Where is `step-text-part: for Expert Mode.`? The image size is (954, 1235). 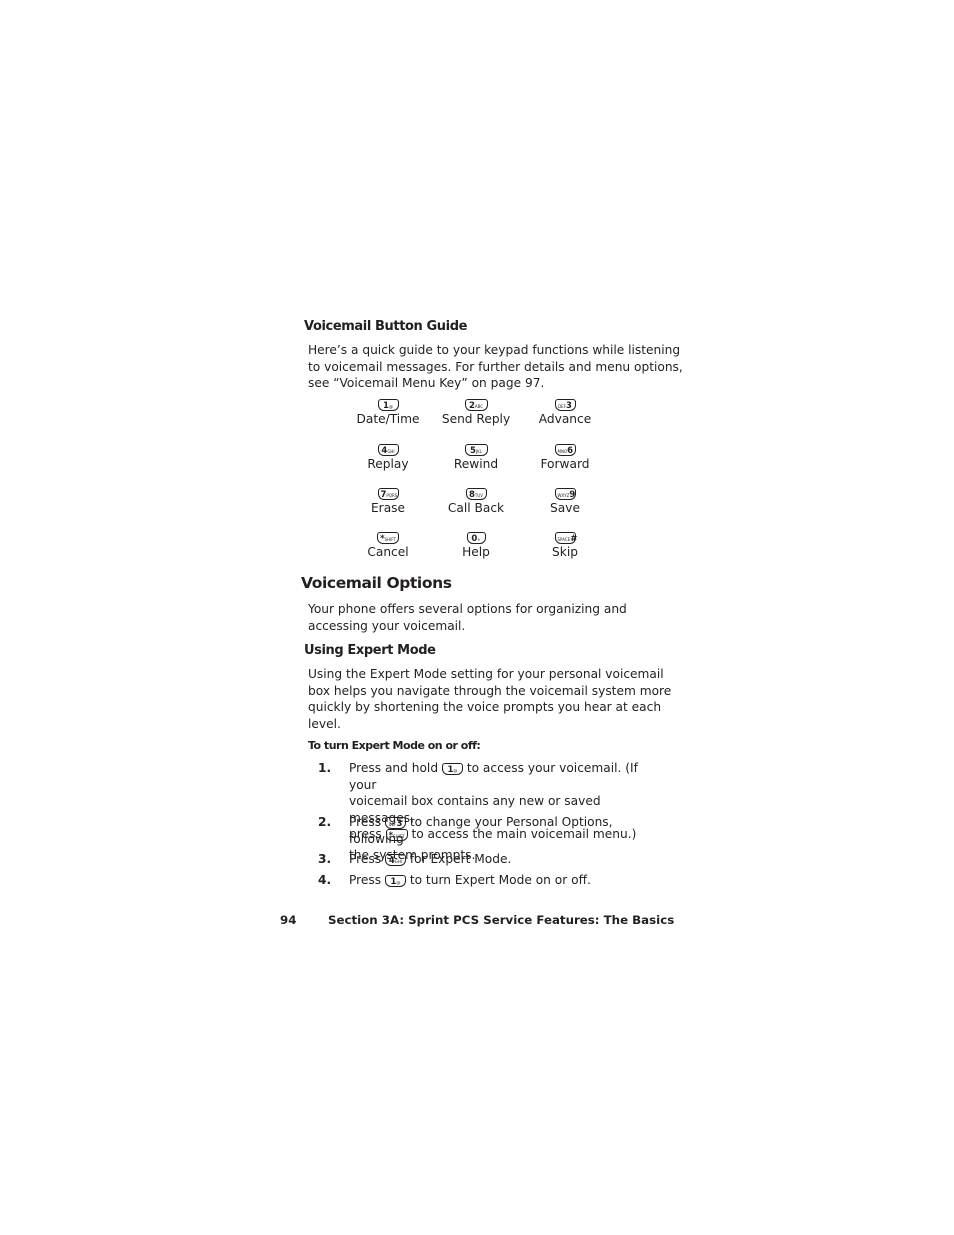 step-text-part: for Expert Mode. is located at coordinates (460, 859).